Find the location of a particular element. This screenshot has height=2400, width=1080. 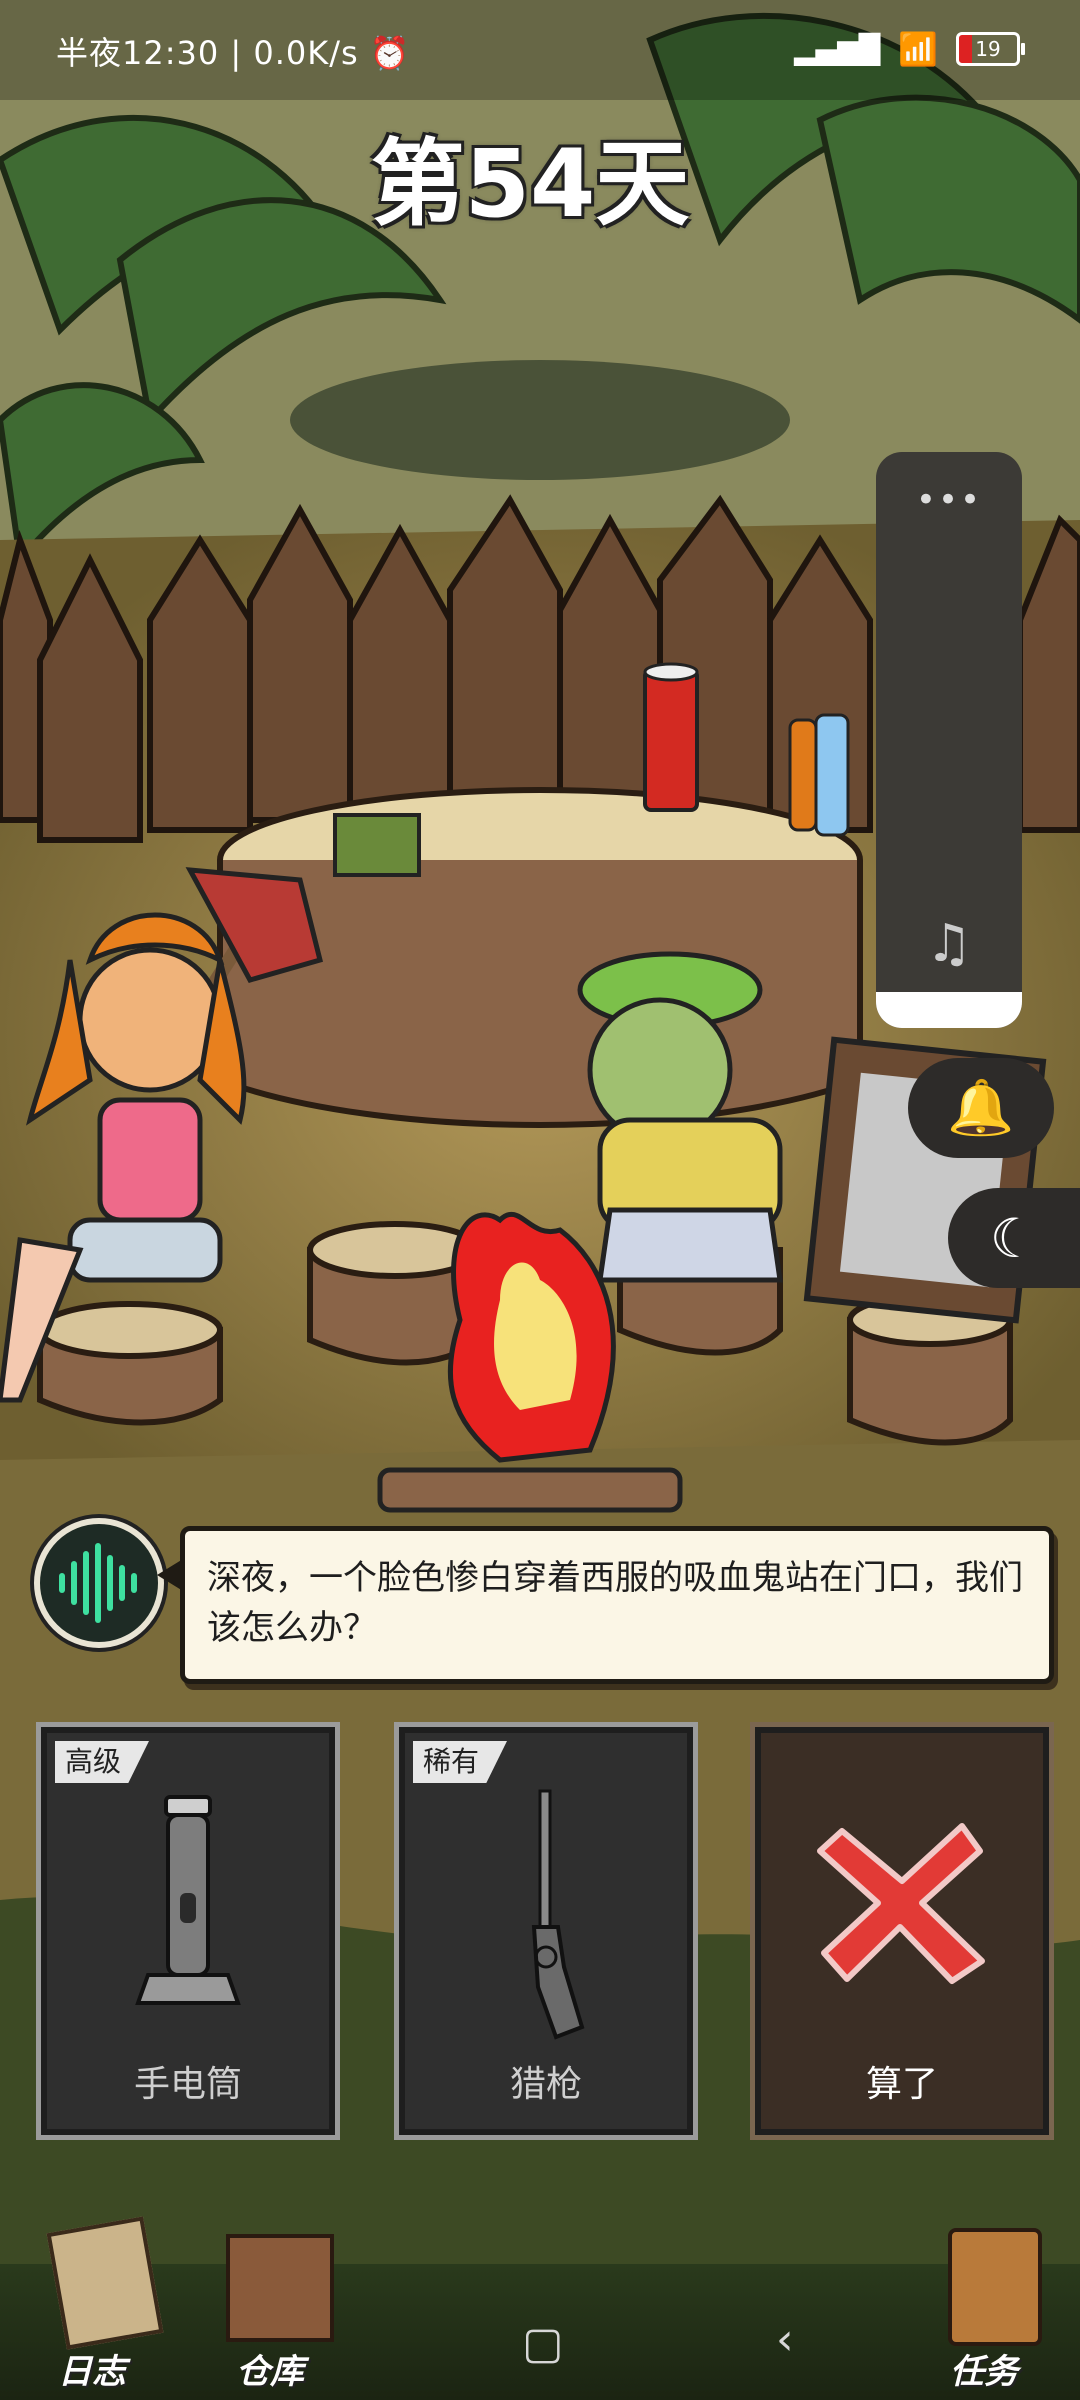

flashlight-icon is located at coordinates (188, 1900).